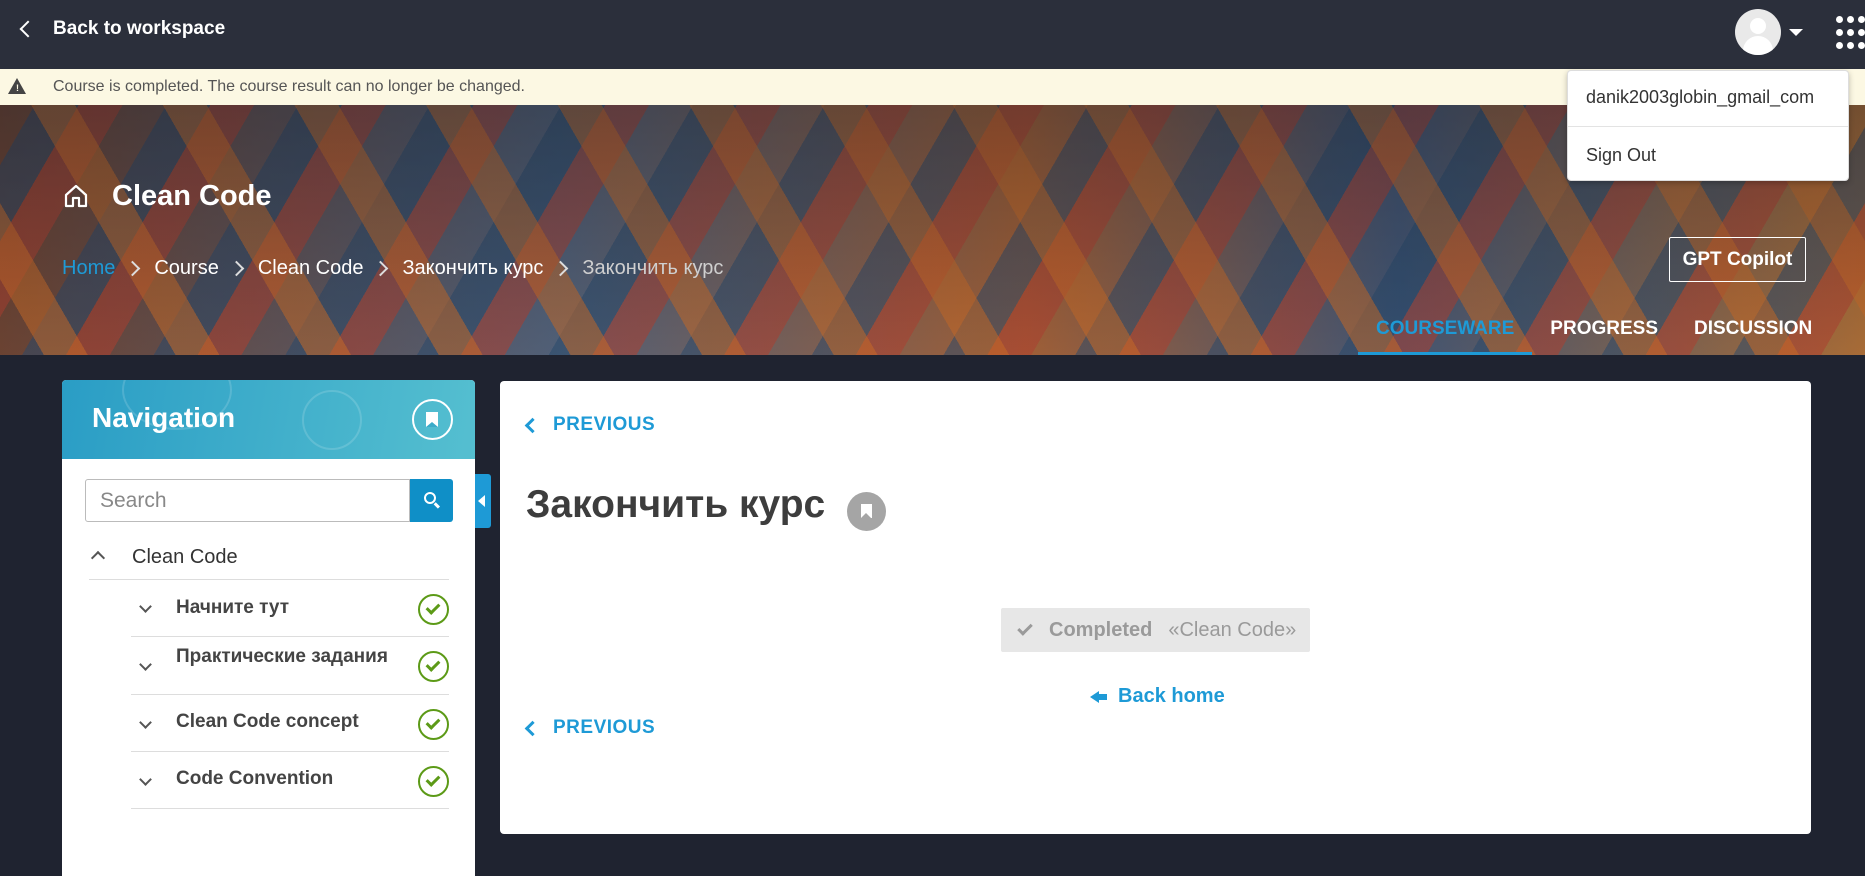 Image resolution: width=1865 pixels, height=876 pixels. What do you see at coordinates (185, 557) in the screenshot?
I see `outline-section-label: Clean Code` at bounding box center [185, 557].